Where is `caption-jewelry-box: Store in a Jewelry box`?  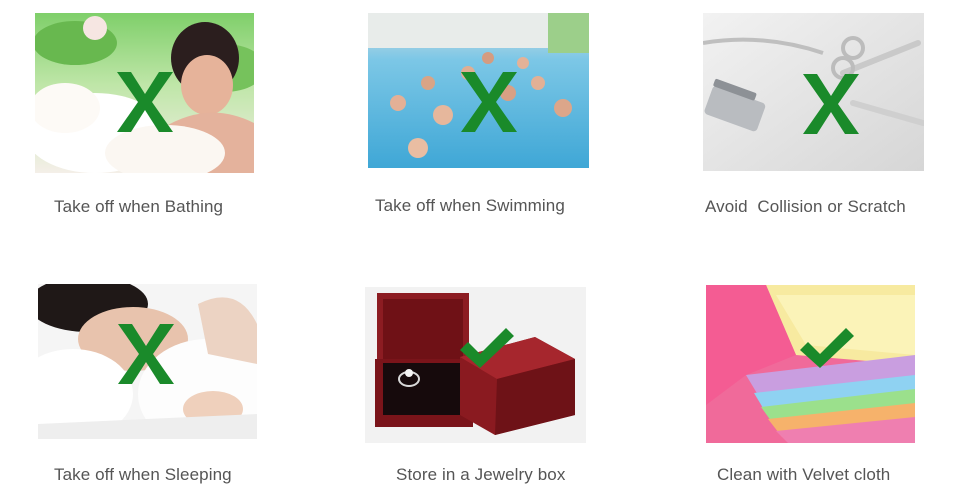 caption-jewelry-box: Store in a Jewelry box is located at coordinates (481, 474).